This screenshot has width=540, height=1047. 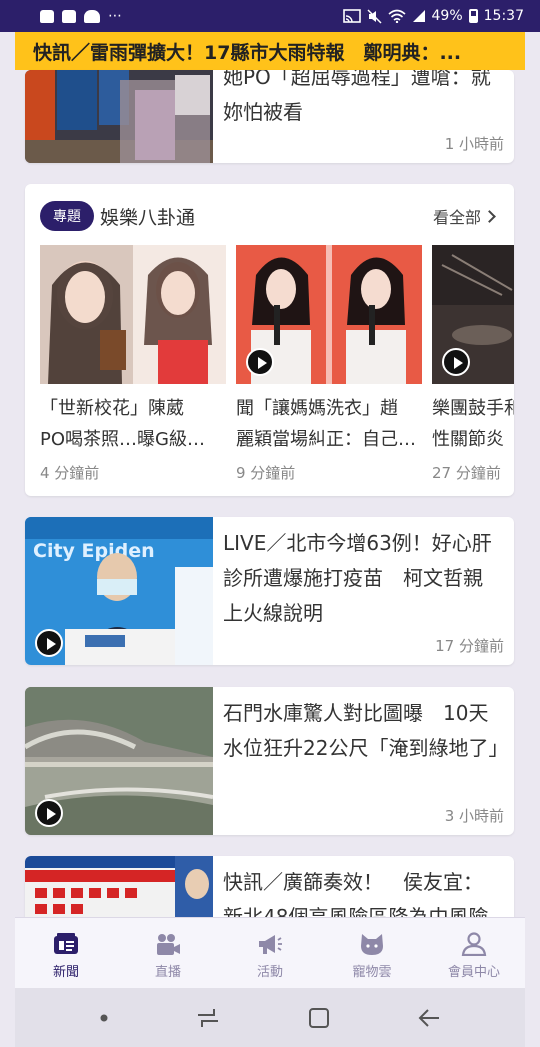 I want to click on battery-icon, so click(x=473, y=16).